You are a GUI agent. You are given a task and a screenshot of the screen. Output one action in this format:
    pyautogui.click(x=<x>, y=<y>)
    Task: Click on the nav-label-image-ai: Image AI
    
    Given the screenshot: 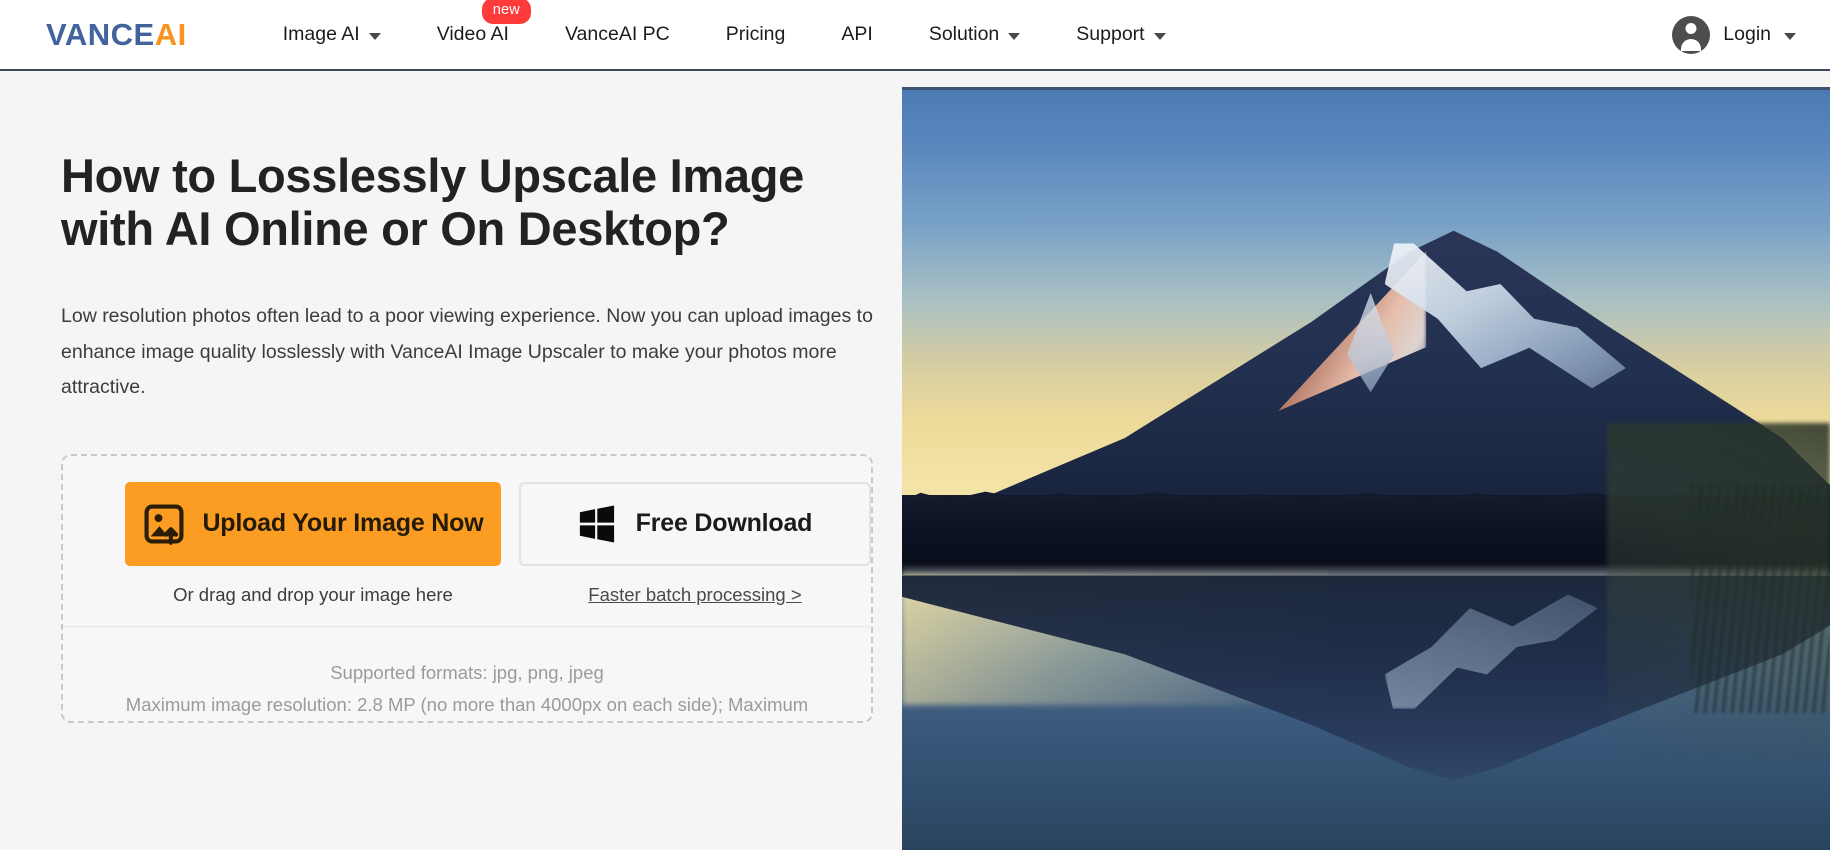 What is the action you would take?
    pyautogui.click(x=321, y=34)
    